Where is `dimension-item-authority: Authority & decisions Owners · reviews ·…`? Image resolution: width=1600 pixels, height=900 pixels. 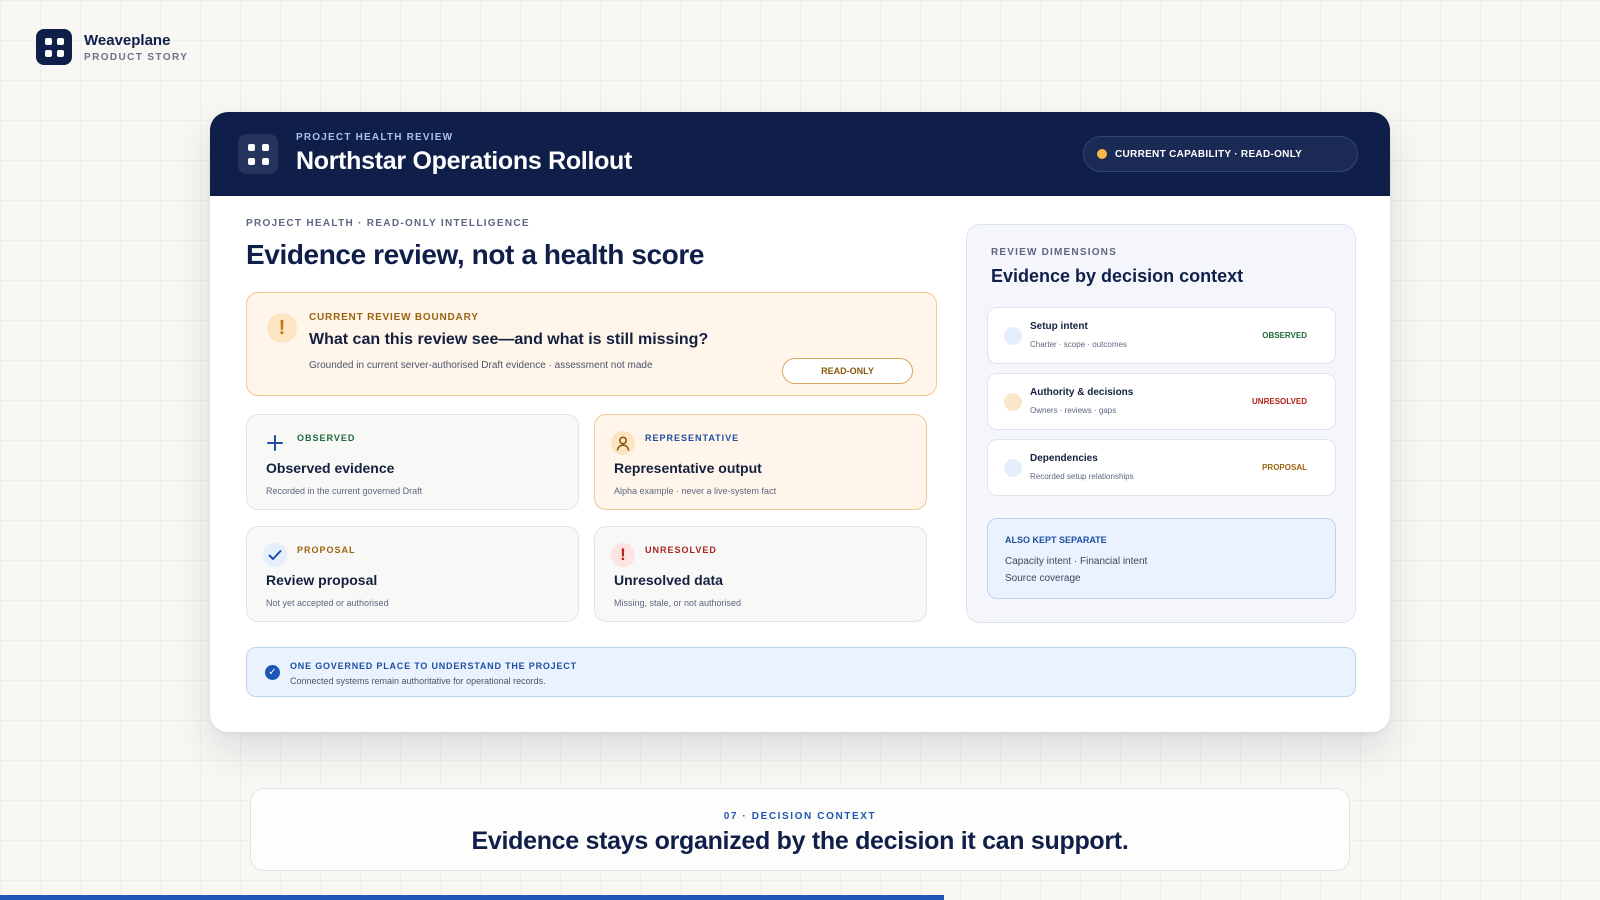 dimension-item-authority: Authority & decisions Owners · reviews ·… is located at coordinates (1161, 401).